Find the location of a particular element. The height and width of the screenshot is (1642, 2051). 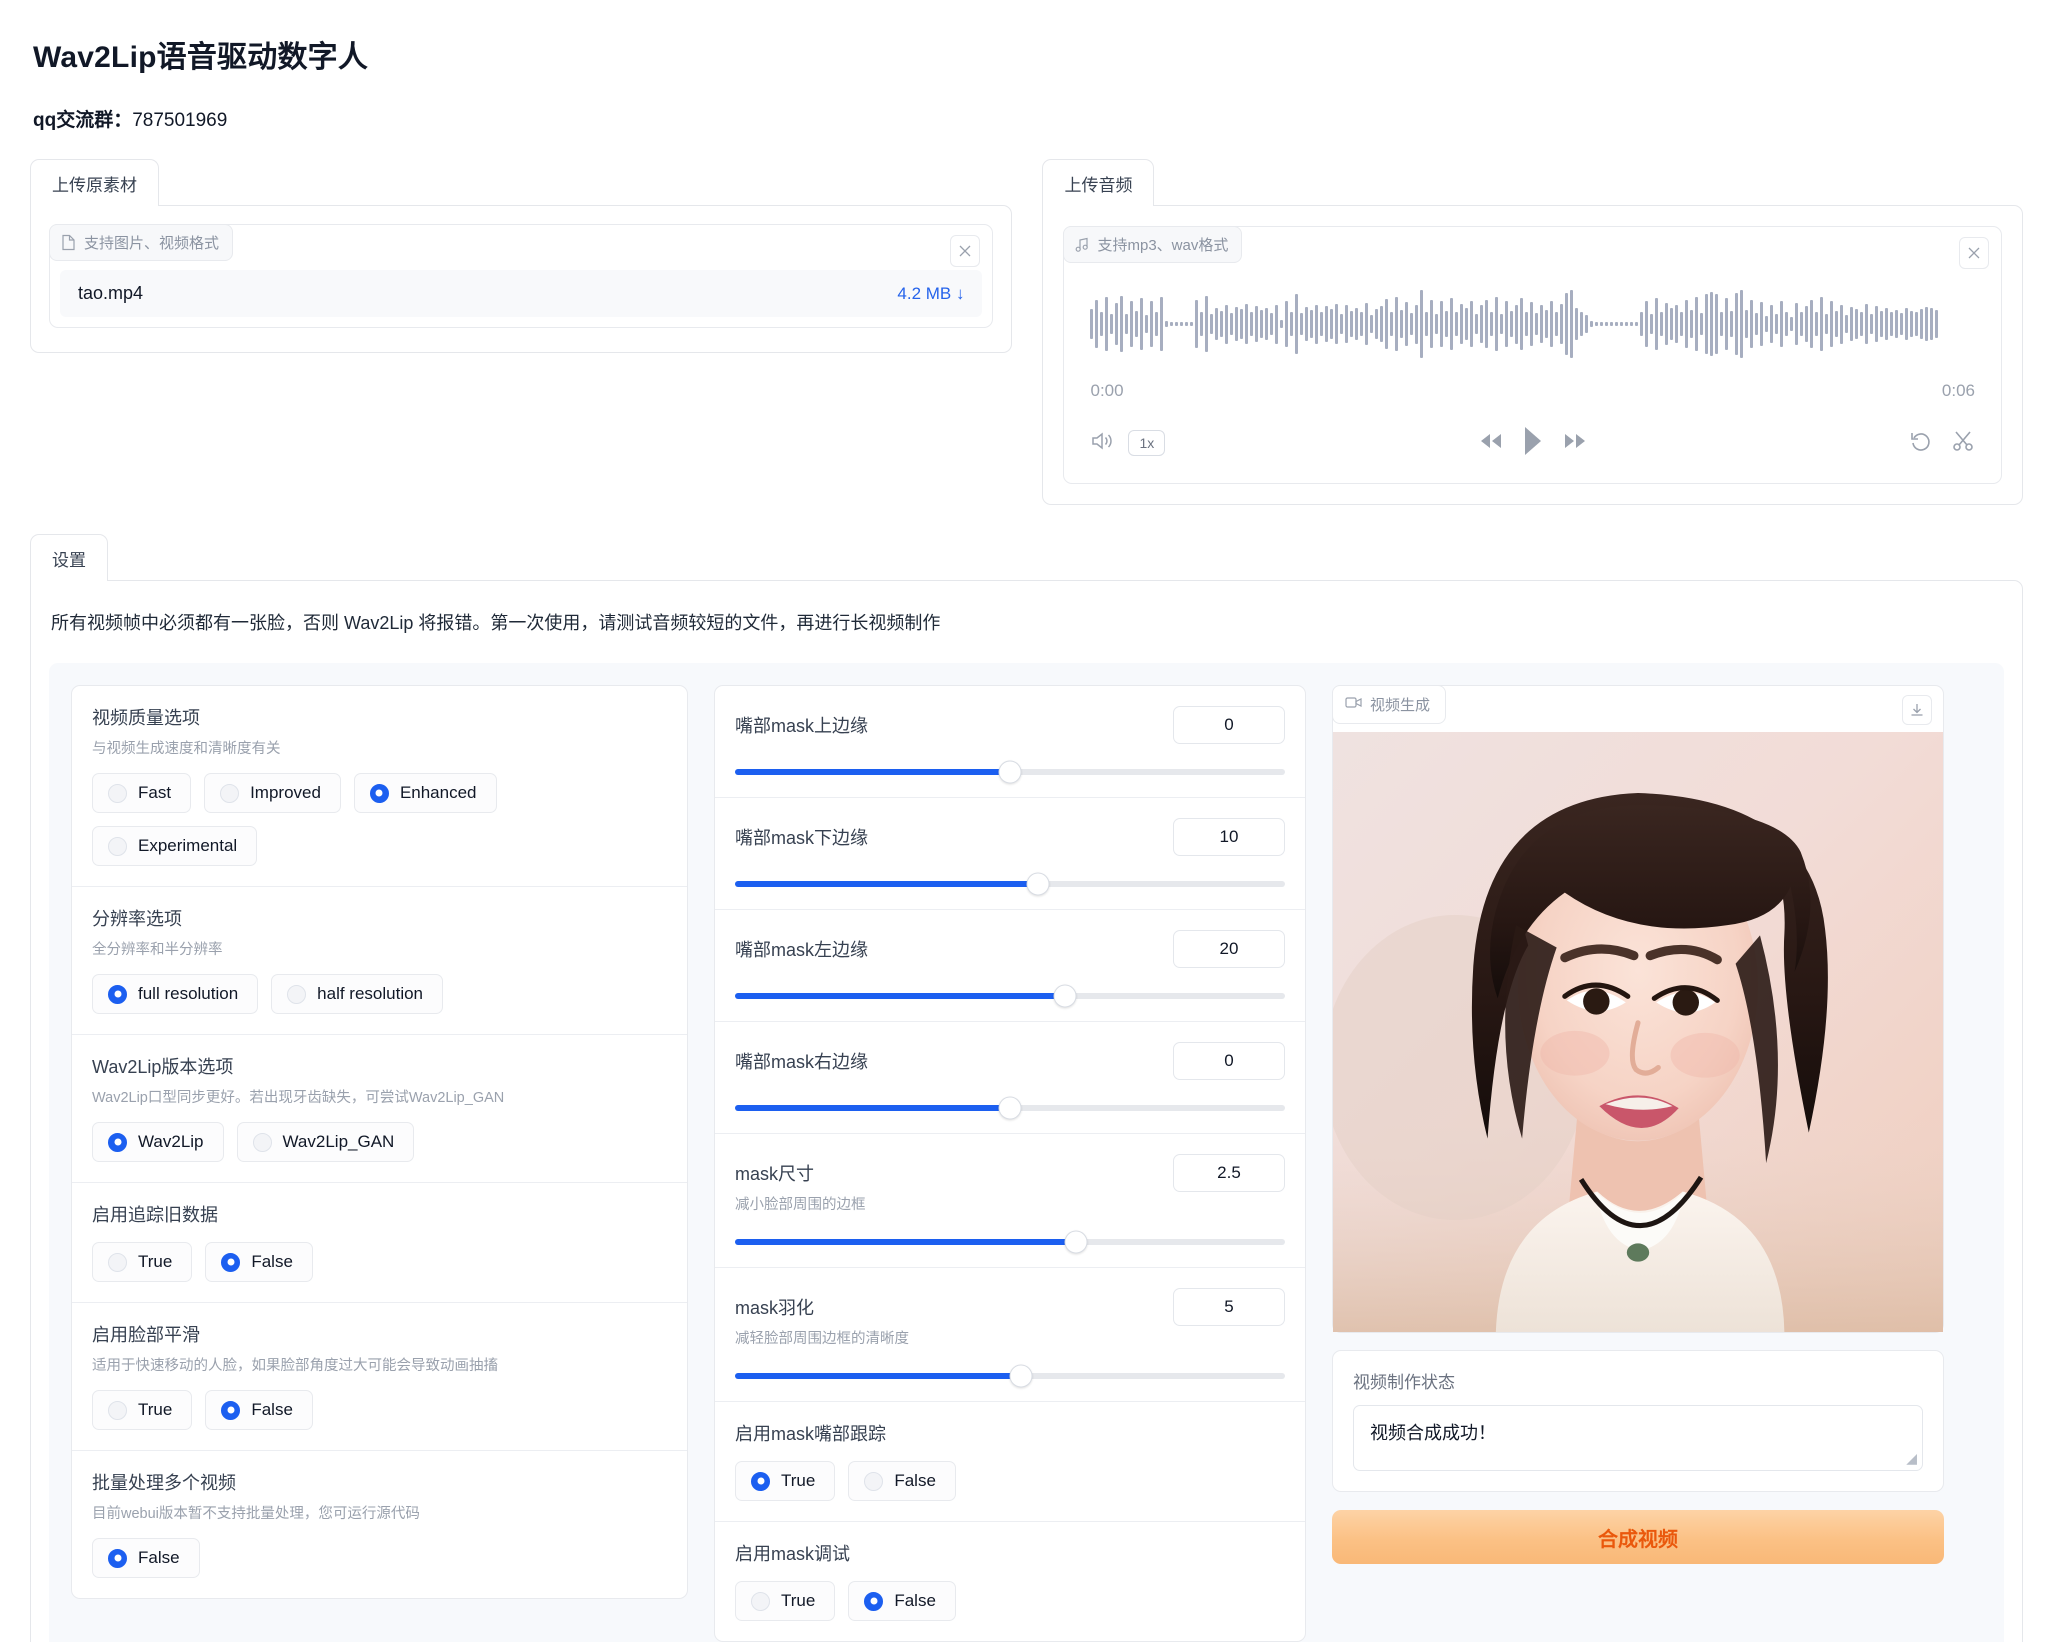

radio-option: half resolution is located at coordinates (357, 994).